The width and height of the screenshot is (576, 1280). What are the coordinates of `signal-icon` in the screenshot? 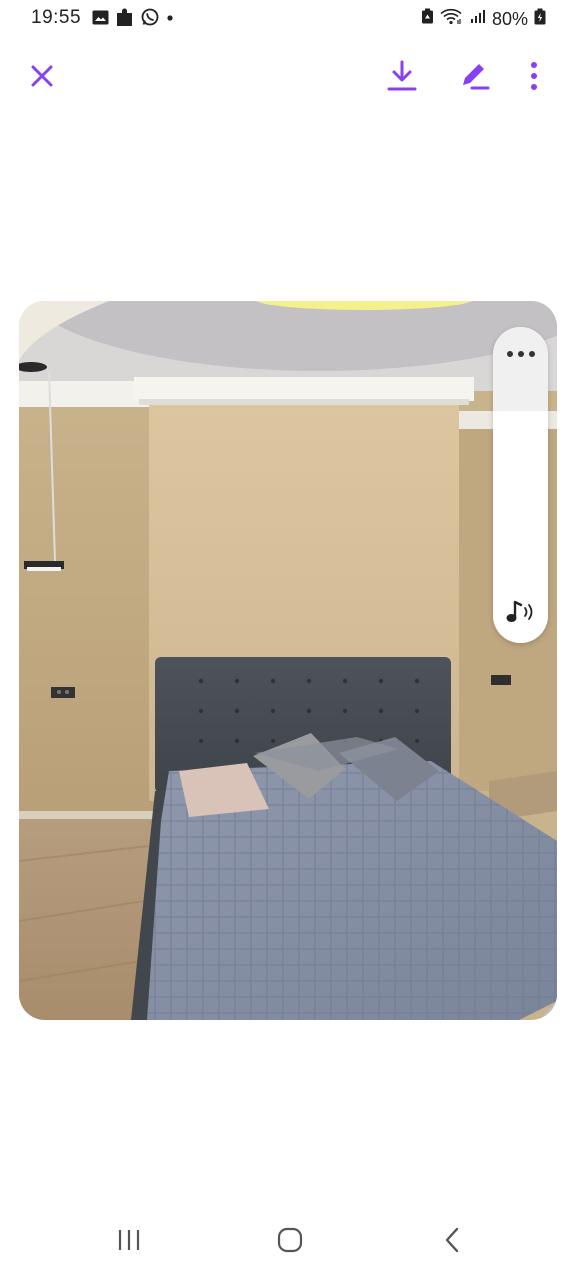 It's located at (478, 19).